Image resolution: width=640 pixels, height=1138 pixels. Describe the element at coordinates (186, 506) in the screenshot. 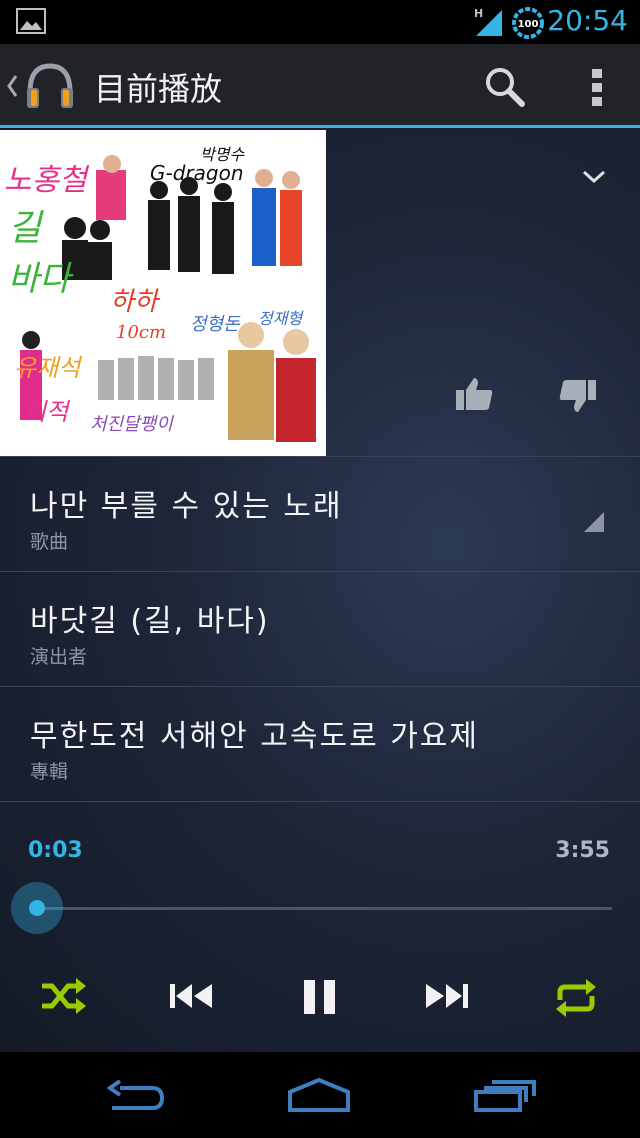

I see `song-title: 나만 부를 수 있는 노래` at that location.